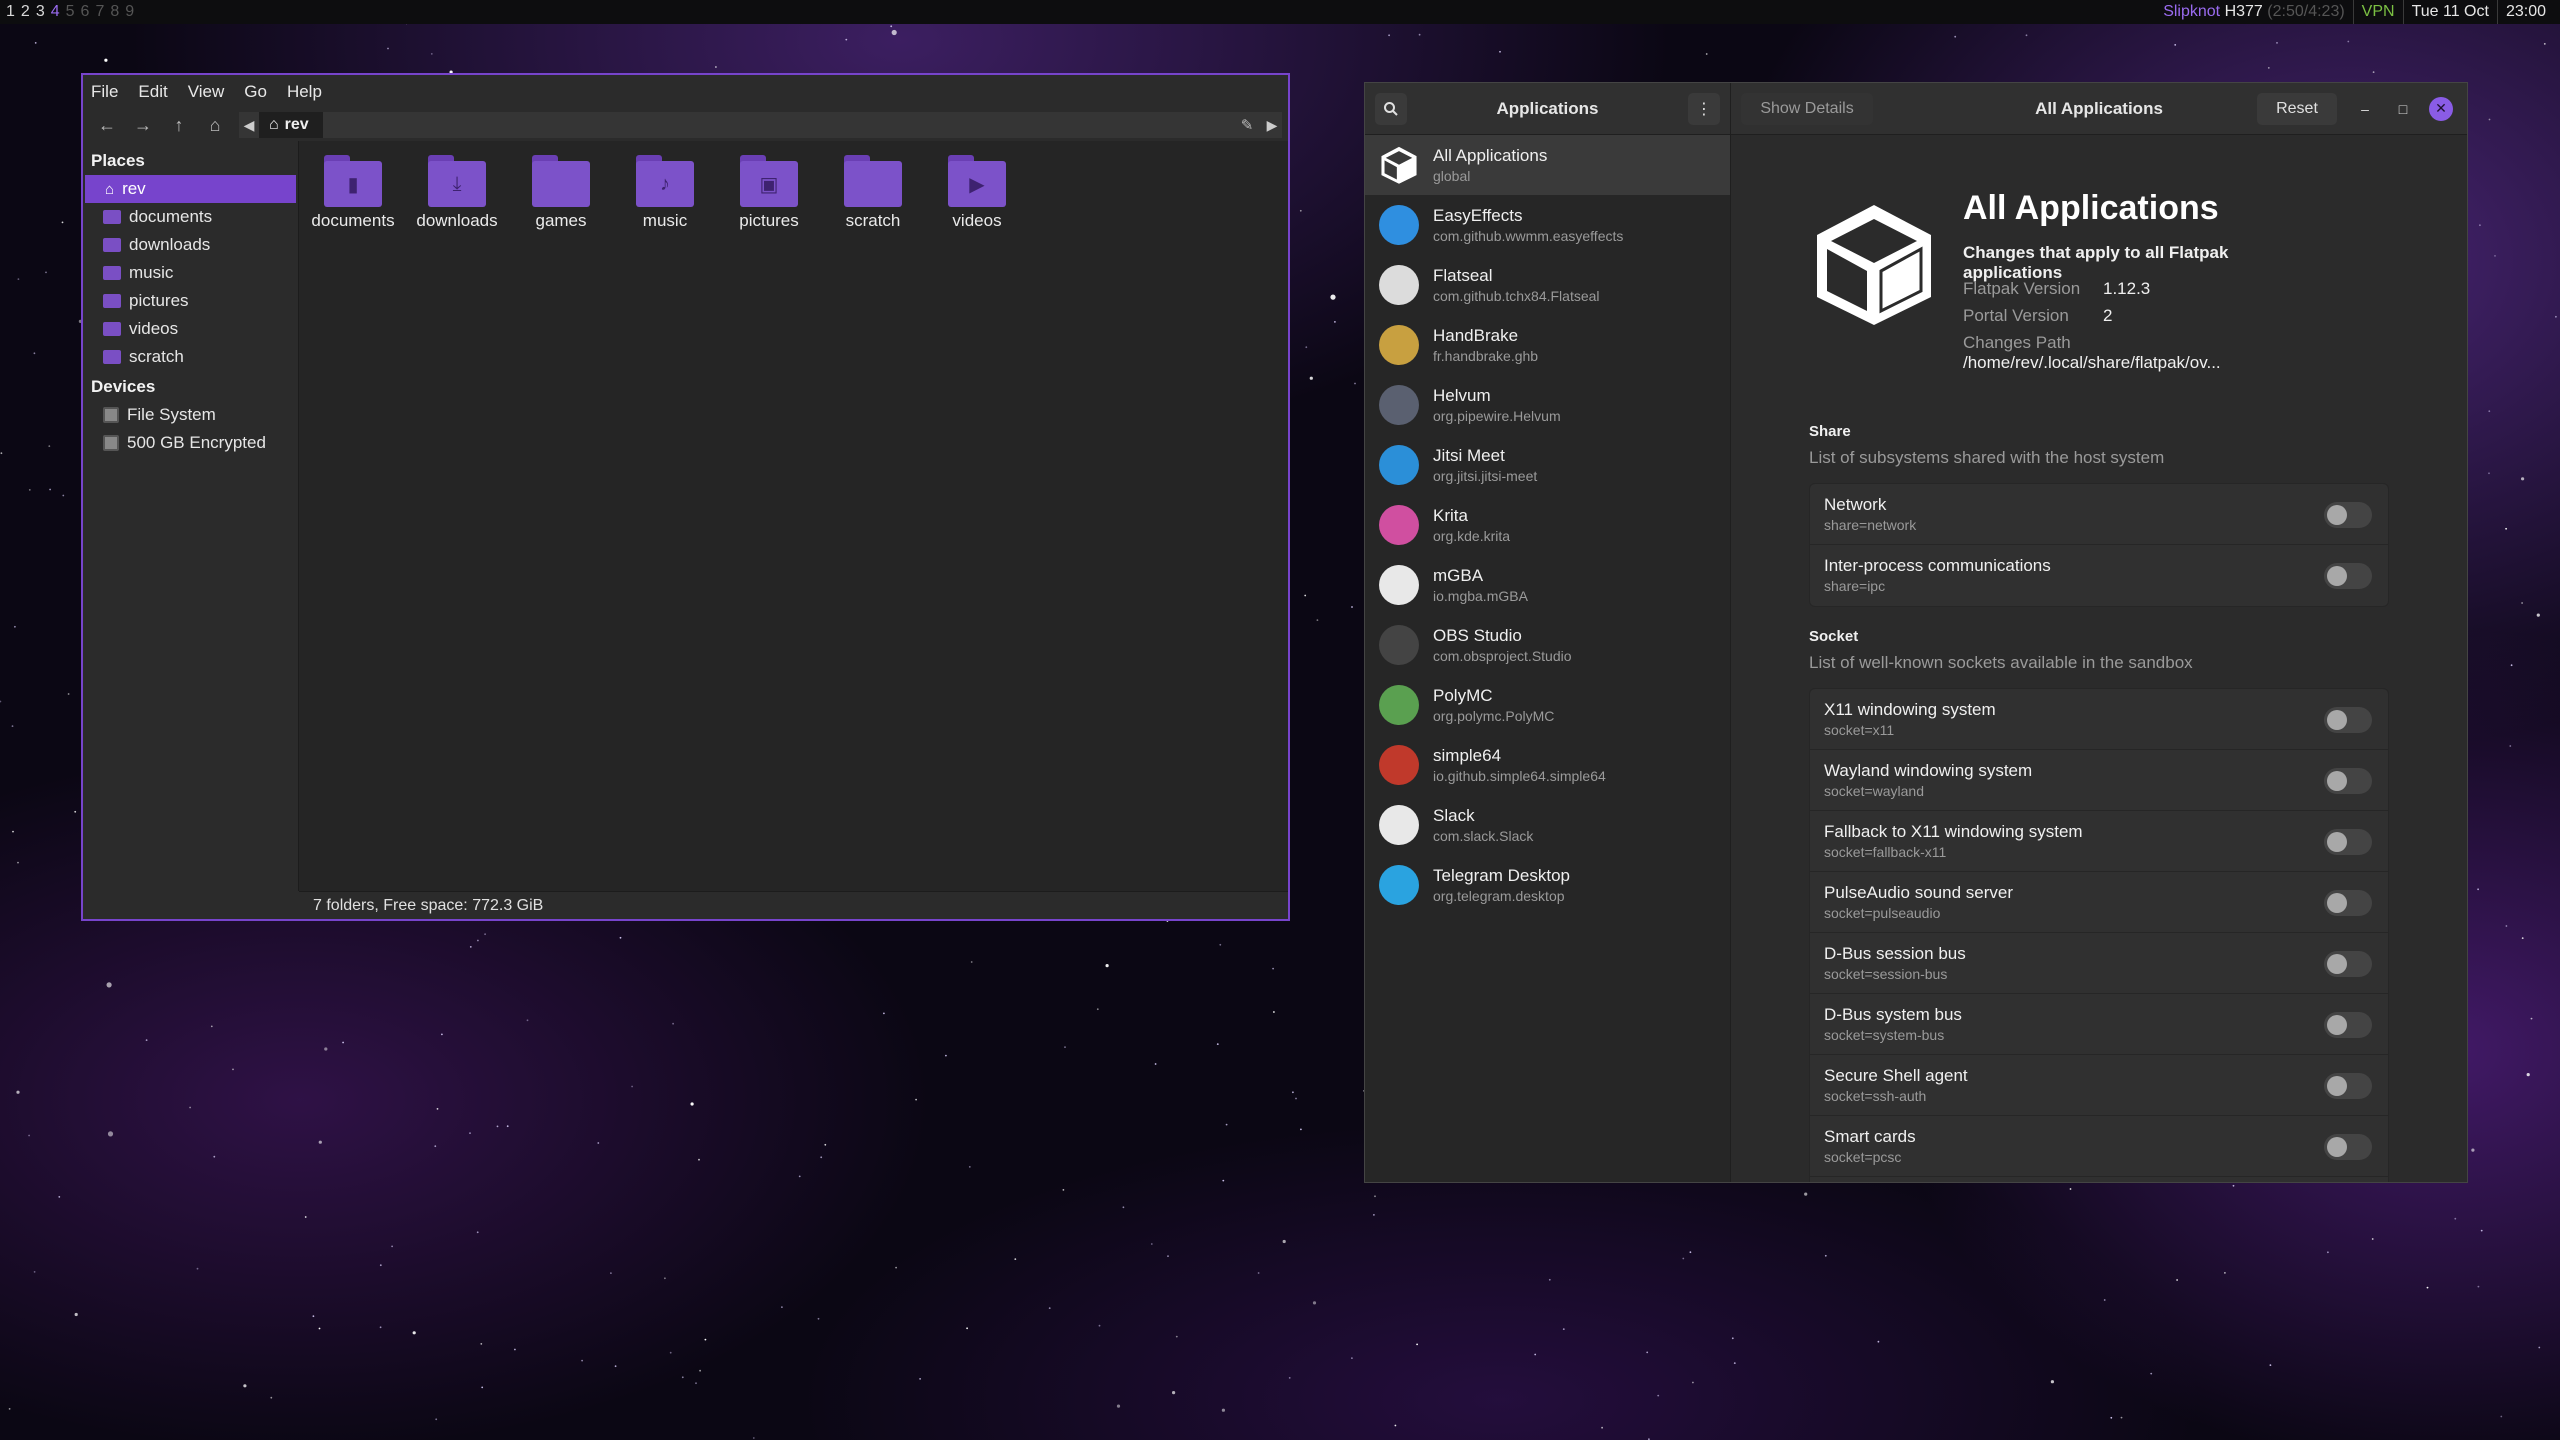 Image resolution: width=2560 pixels, height=1440 pixels. I want to click on menu-go: Go, so click(255, 92).